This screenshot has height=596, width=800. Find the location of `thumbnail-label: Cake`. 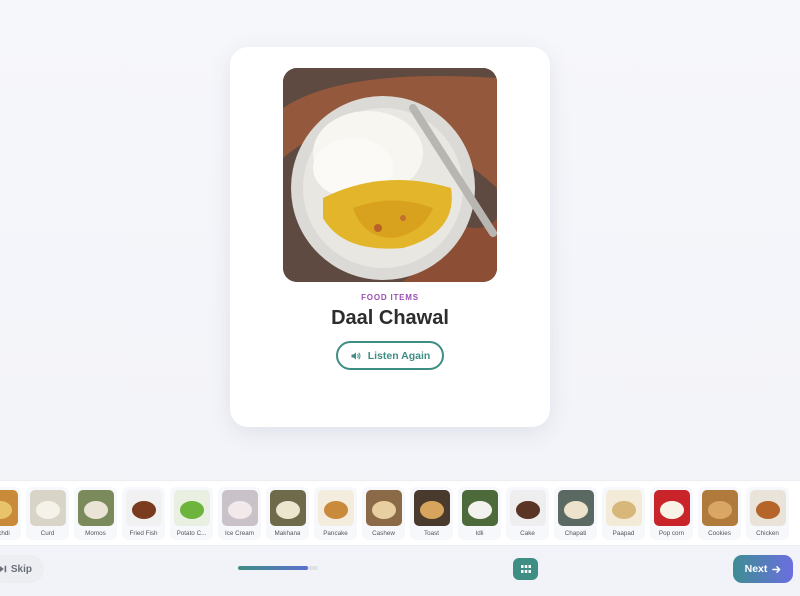

thumbnail-label: Cake is located at coordinates (527, 533).